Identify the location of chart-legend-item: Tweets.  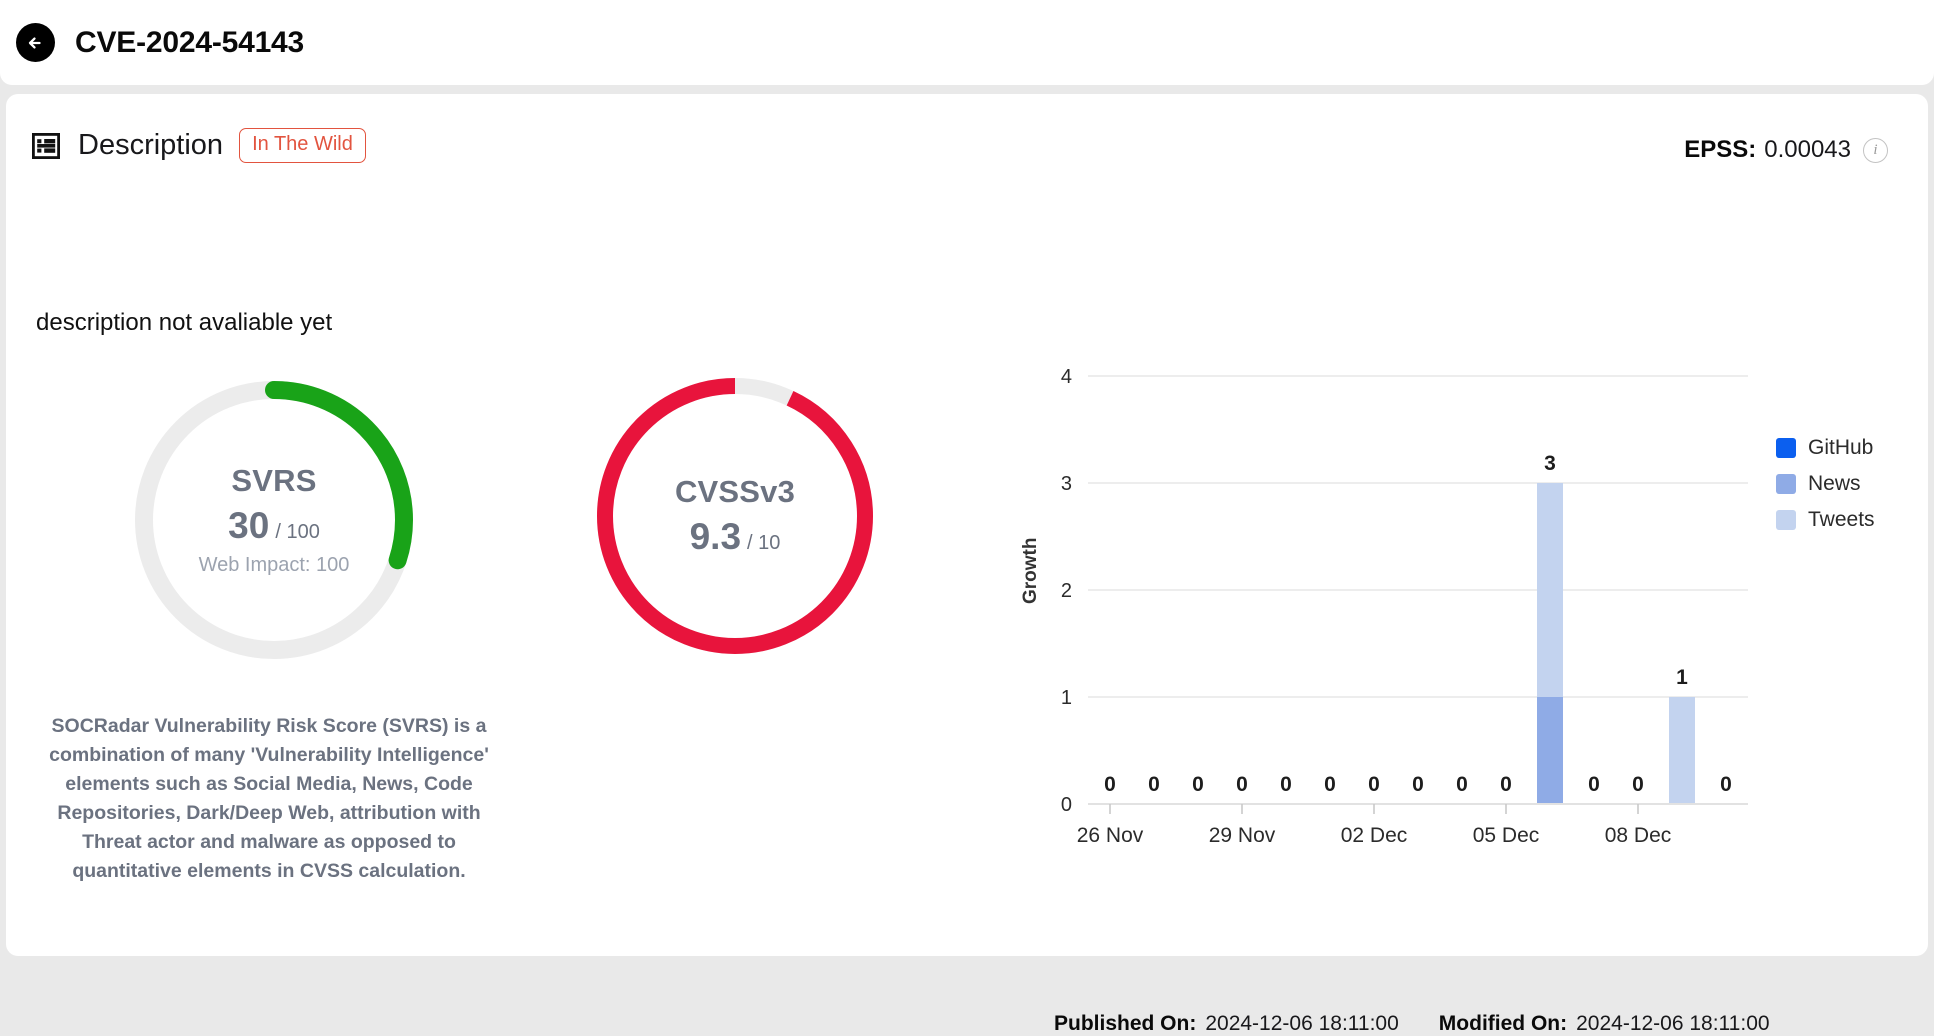
(1825, 520).